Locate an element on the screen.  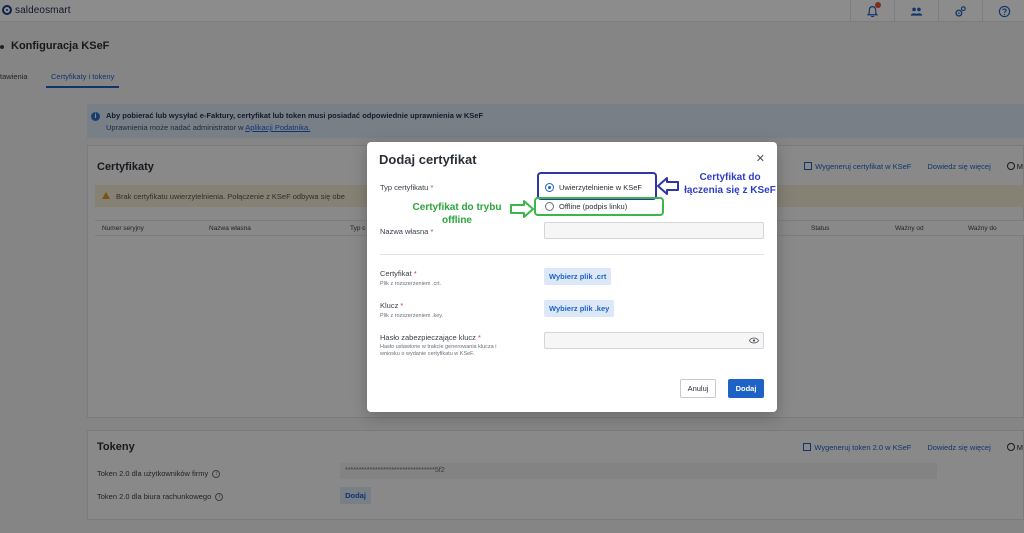
custom-name-label: Nazwa własna * is located at coordinates (406, 231).